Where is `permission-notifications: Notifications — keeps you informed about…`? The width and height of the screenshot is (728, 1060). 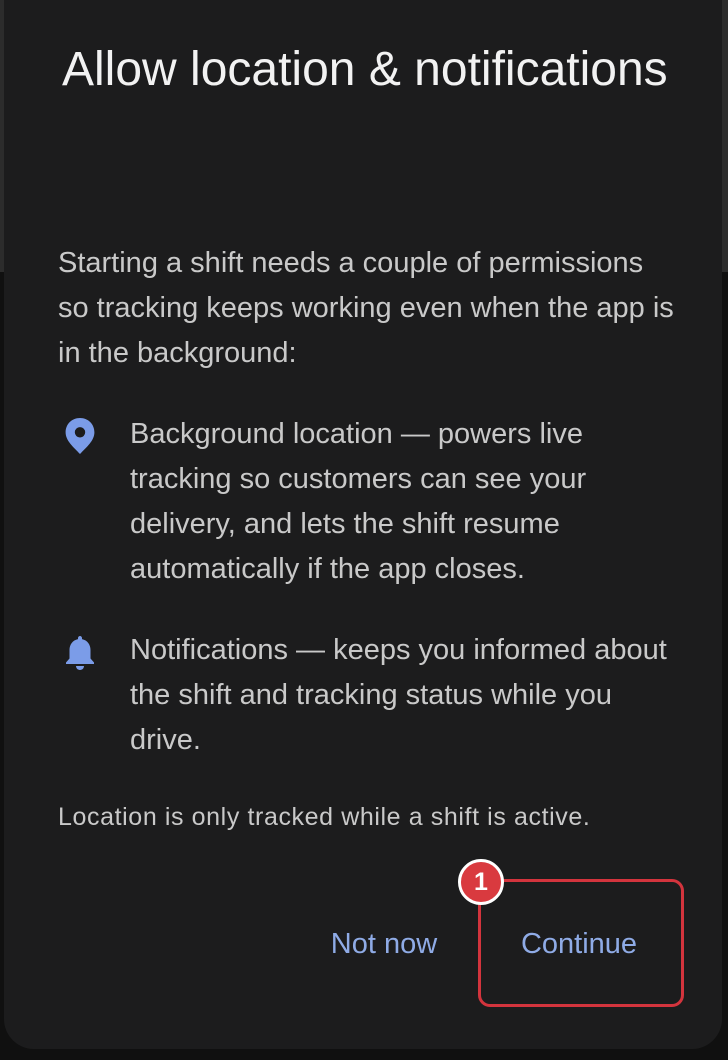 permission-notifications: Notifications — keeps you informed about… is located at coordinates (398, 695).